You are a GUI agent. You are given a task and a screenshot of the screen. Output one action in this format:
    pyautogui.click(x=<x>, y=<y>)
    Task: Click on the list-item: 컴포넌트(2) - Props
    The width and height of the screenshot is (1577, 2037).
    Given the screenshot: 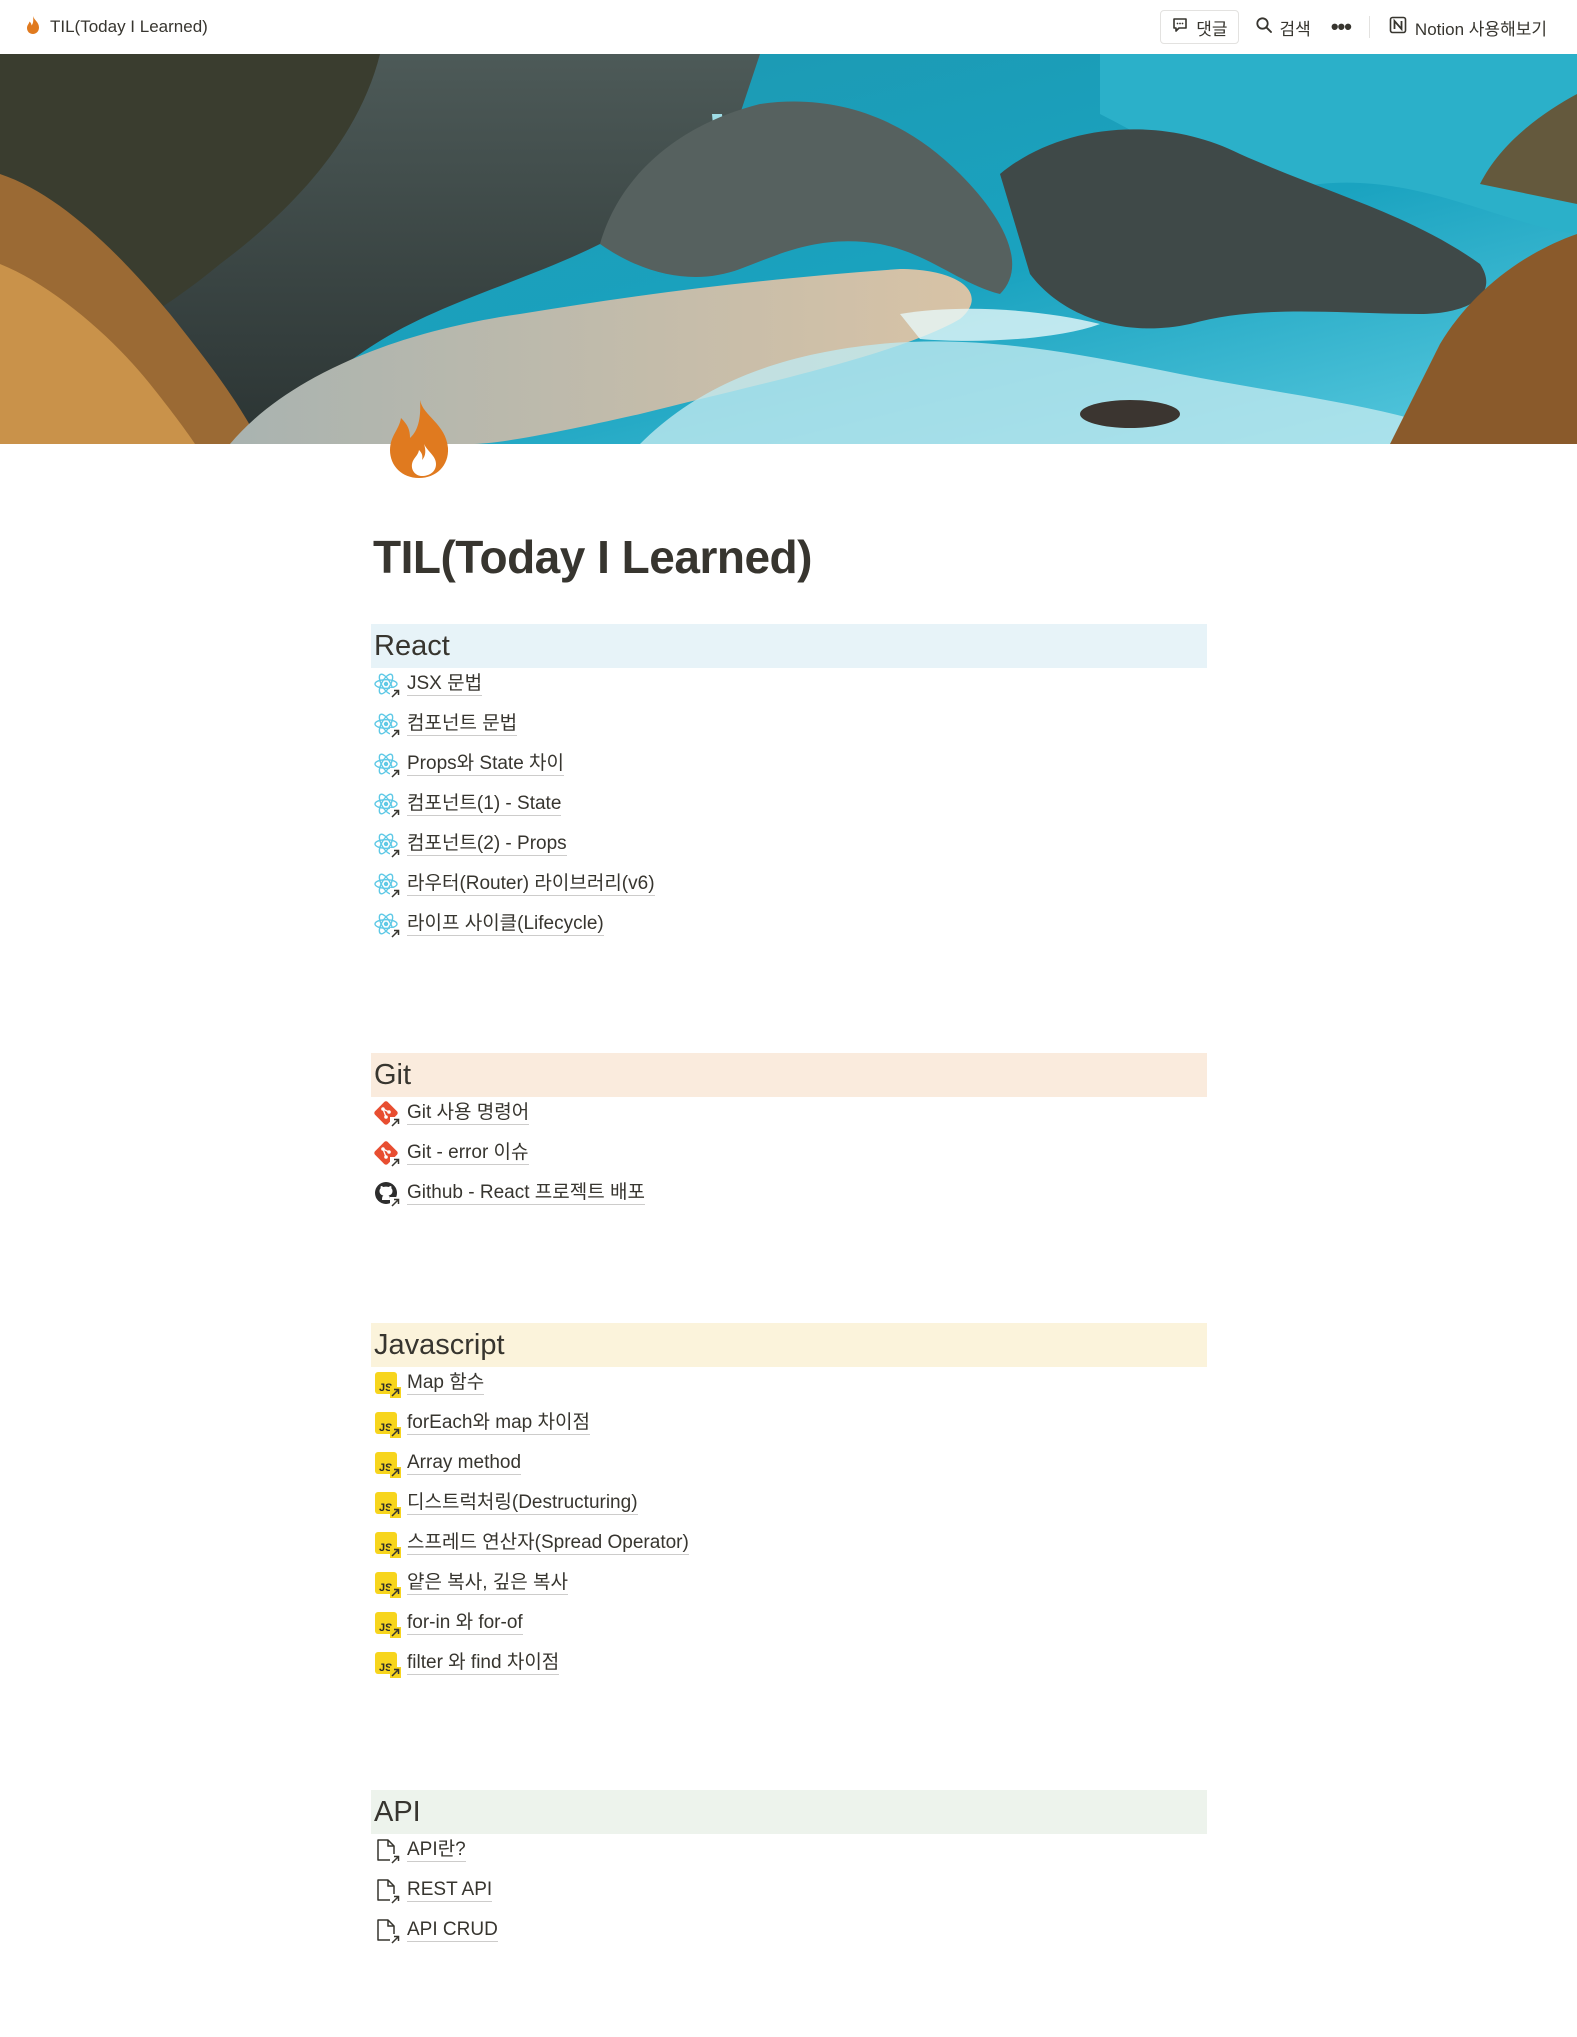 What is the action you would take?
    pyautogui.click(x=789, y=844)
    